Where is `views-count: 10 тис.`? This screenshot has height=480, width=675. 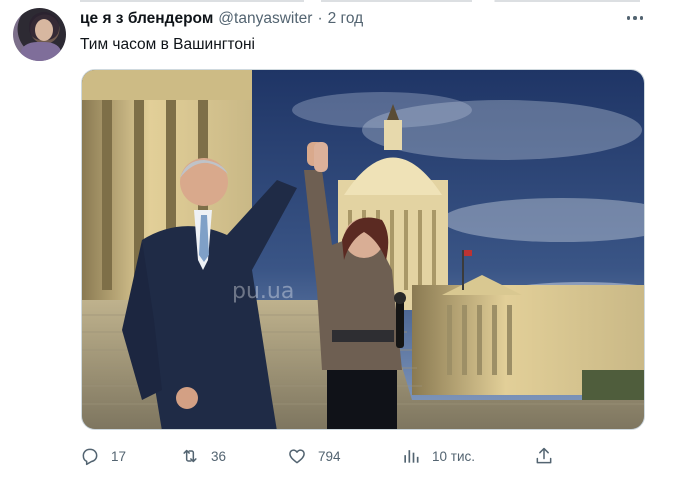 views-count: 10 тис. is located at coordinates (453, 456).